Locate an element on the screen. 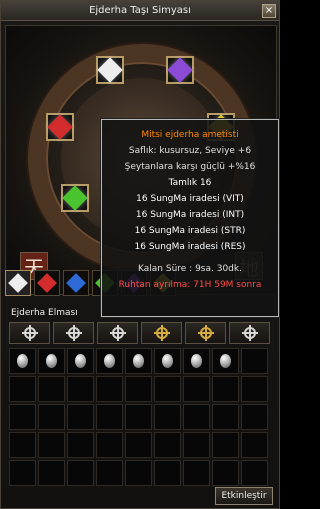 The image size is (320, 509). tooltip-title: Mitsi ejderha ametisti is located at coordinates (190, 135).